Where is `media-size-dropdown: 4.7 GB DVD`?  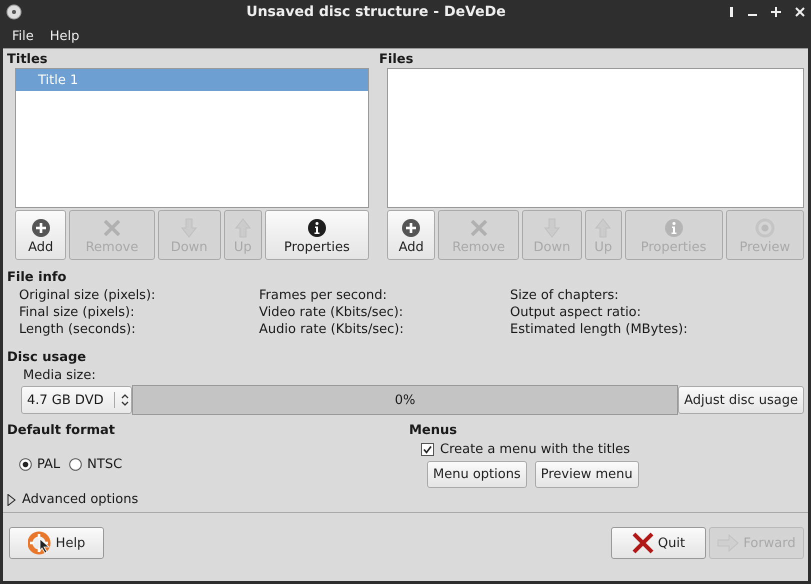 media-size-dropdown: 4.7 GB DVD is located at coordinates (76, 400).